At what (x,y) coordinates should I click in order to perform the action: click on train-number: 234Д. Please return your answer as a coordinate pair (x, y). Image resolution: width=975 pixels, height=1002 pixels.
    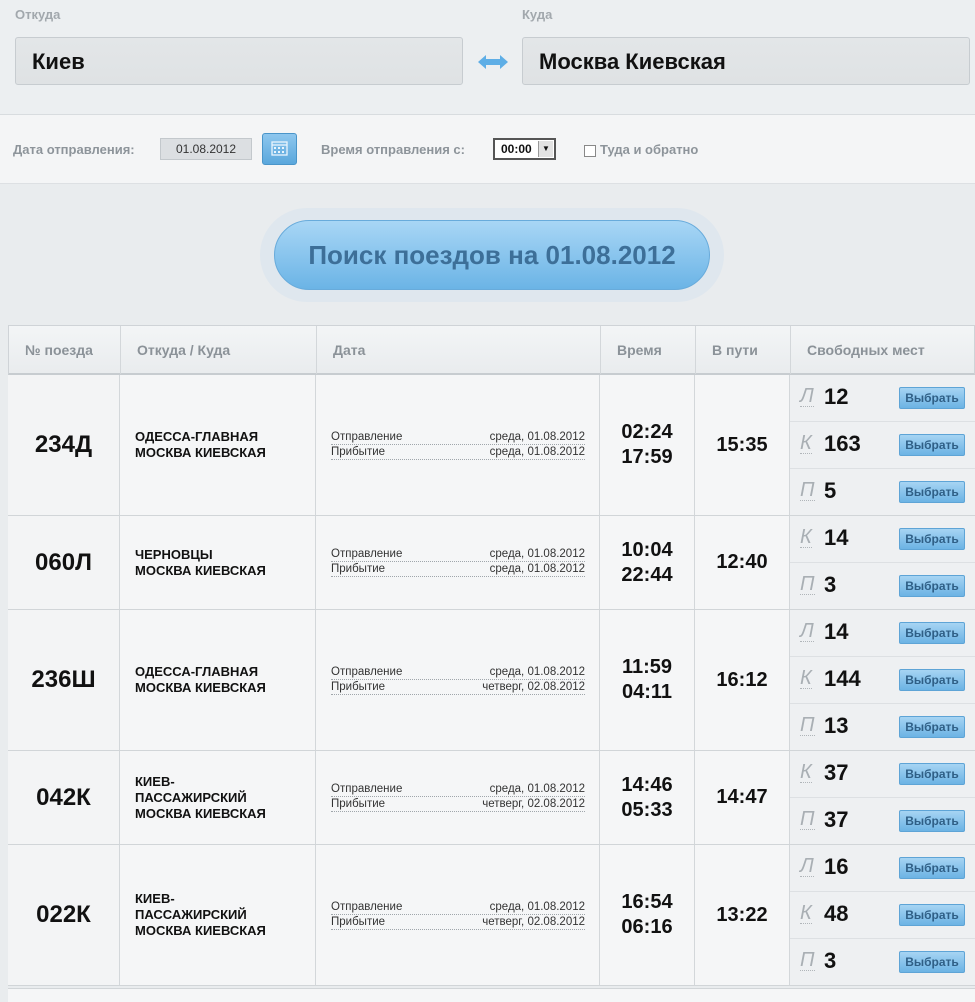
    Looking at the image, I should click on (64, 445).